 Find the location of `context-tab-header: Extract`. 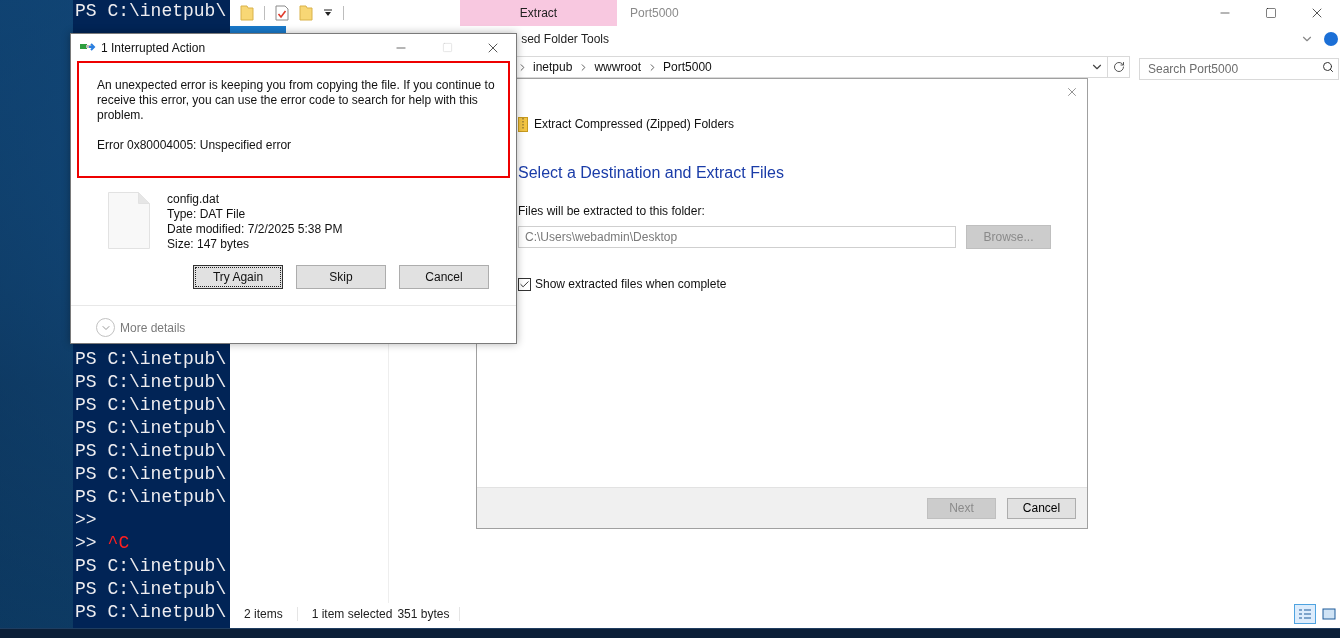

context-tab-header: Extract is located at coordinates (538, 13).